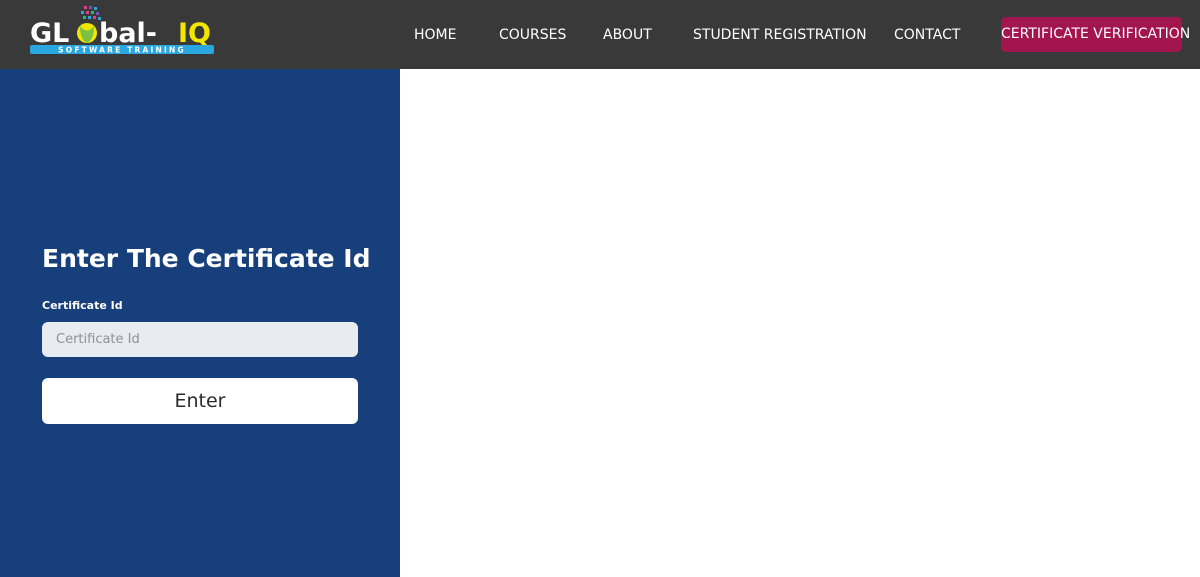 The image size is (1200, 577). I want to click on nav-contact-link: CONTACT, so click(927, 35).